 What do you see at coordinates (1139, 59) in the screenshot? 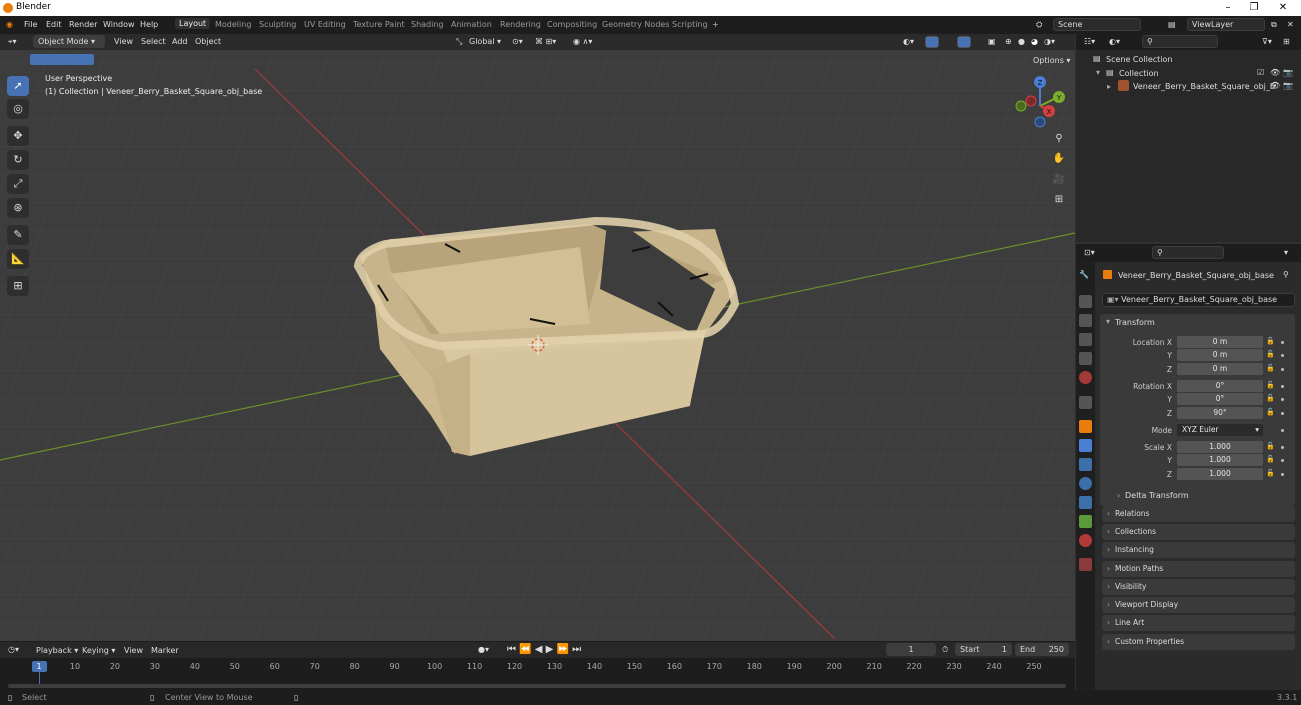
I see `outliner-scene-collection: Scene Collection` at bounding box center [1139, 59].